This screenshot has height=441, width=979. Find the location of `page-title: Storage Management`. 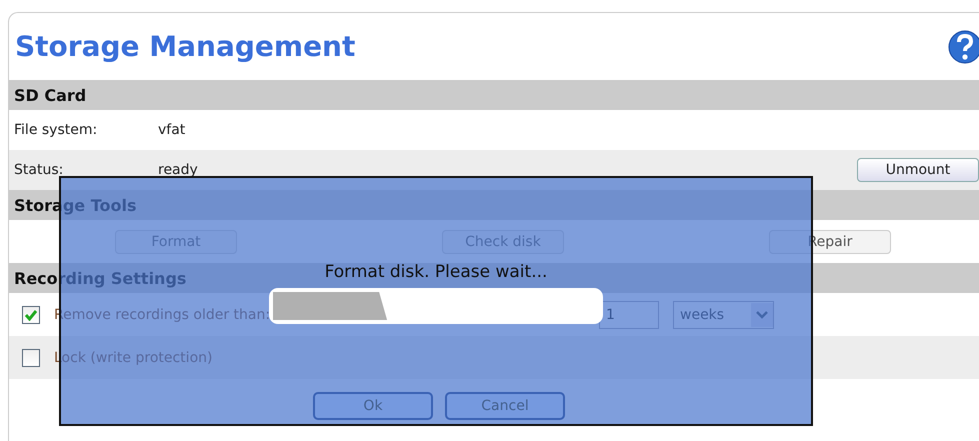

page-title: Storage Management is located at coordinates (185, 46).